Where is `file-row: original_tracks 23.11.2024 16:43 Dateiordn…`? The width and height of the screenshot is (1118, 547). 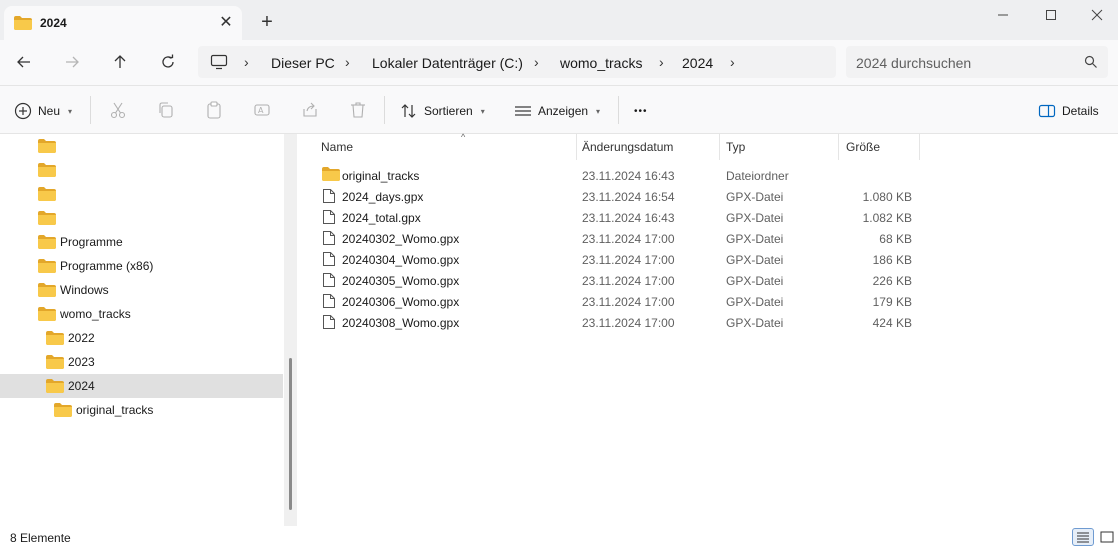
file-row: original_tracks 23.11.2024 16:43 Dateiordn… is located at coordinates (616, 175).